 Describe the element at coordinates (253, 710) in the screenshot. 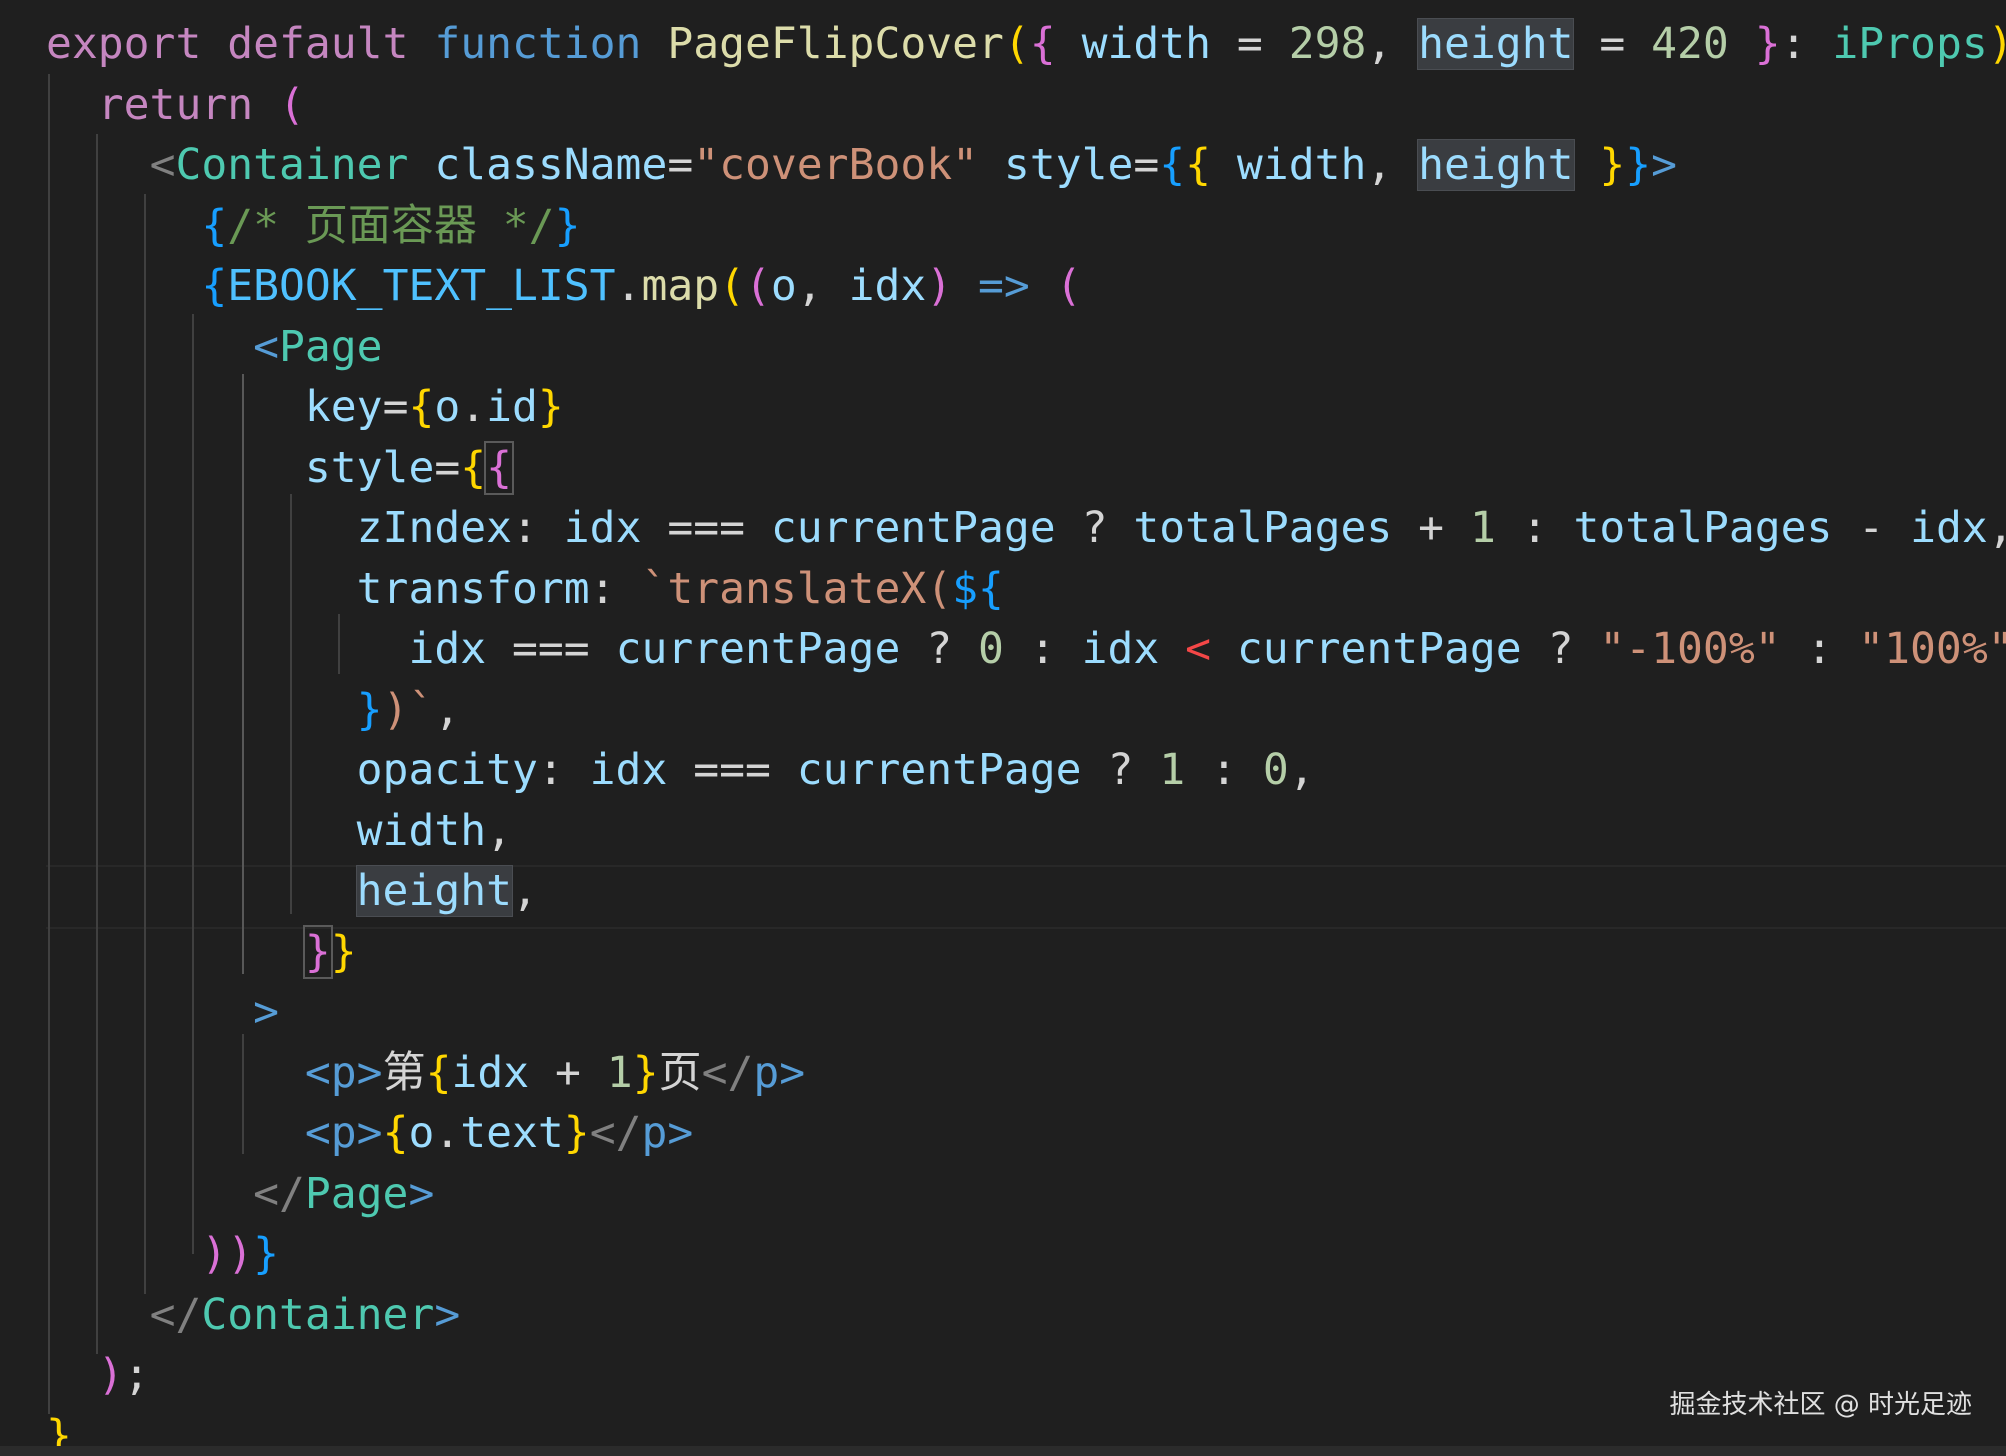

I see `code-line: })`,` at that location.